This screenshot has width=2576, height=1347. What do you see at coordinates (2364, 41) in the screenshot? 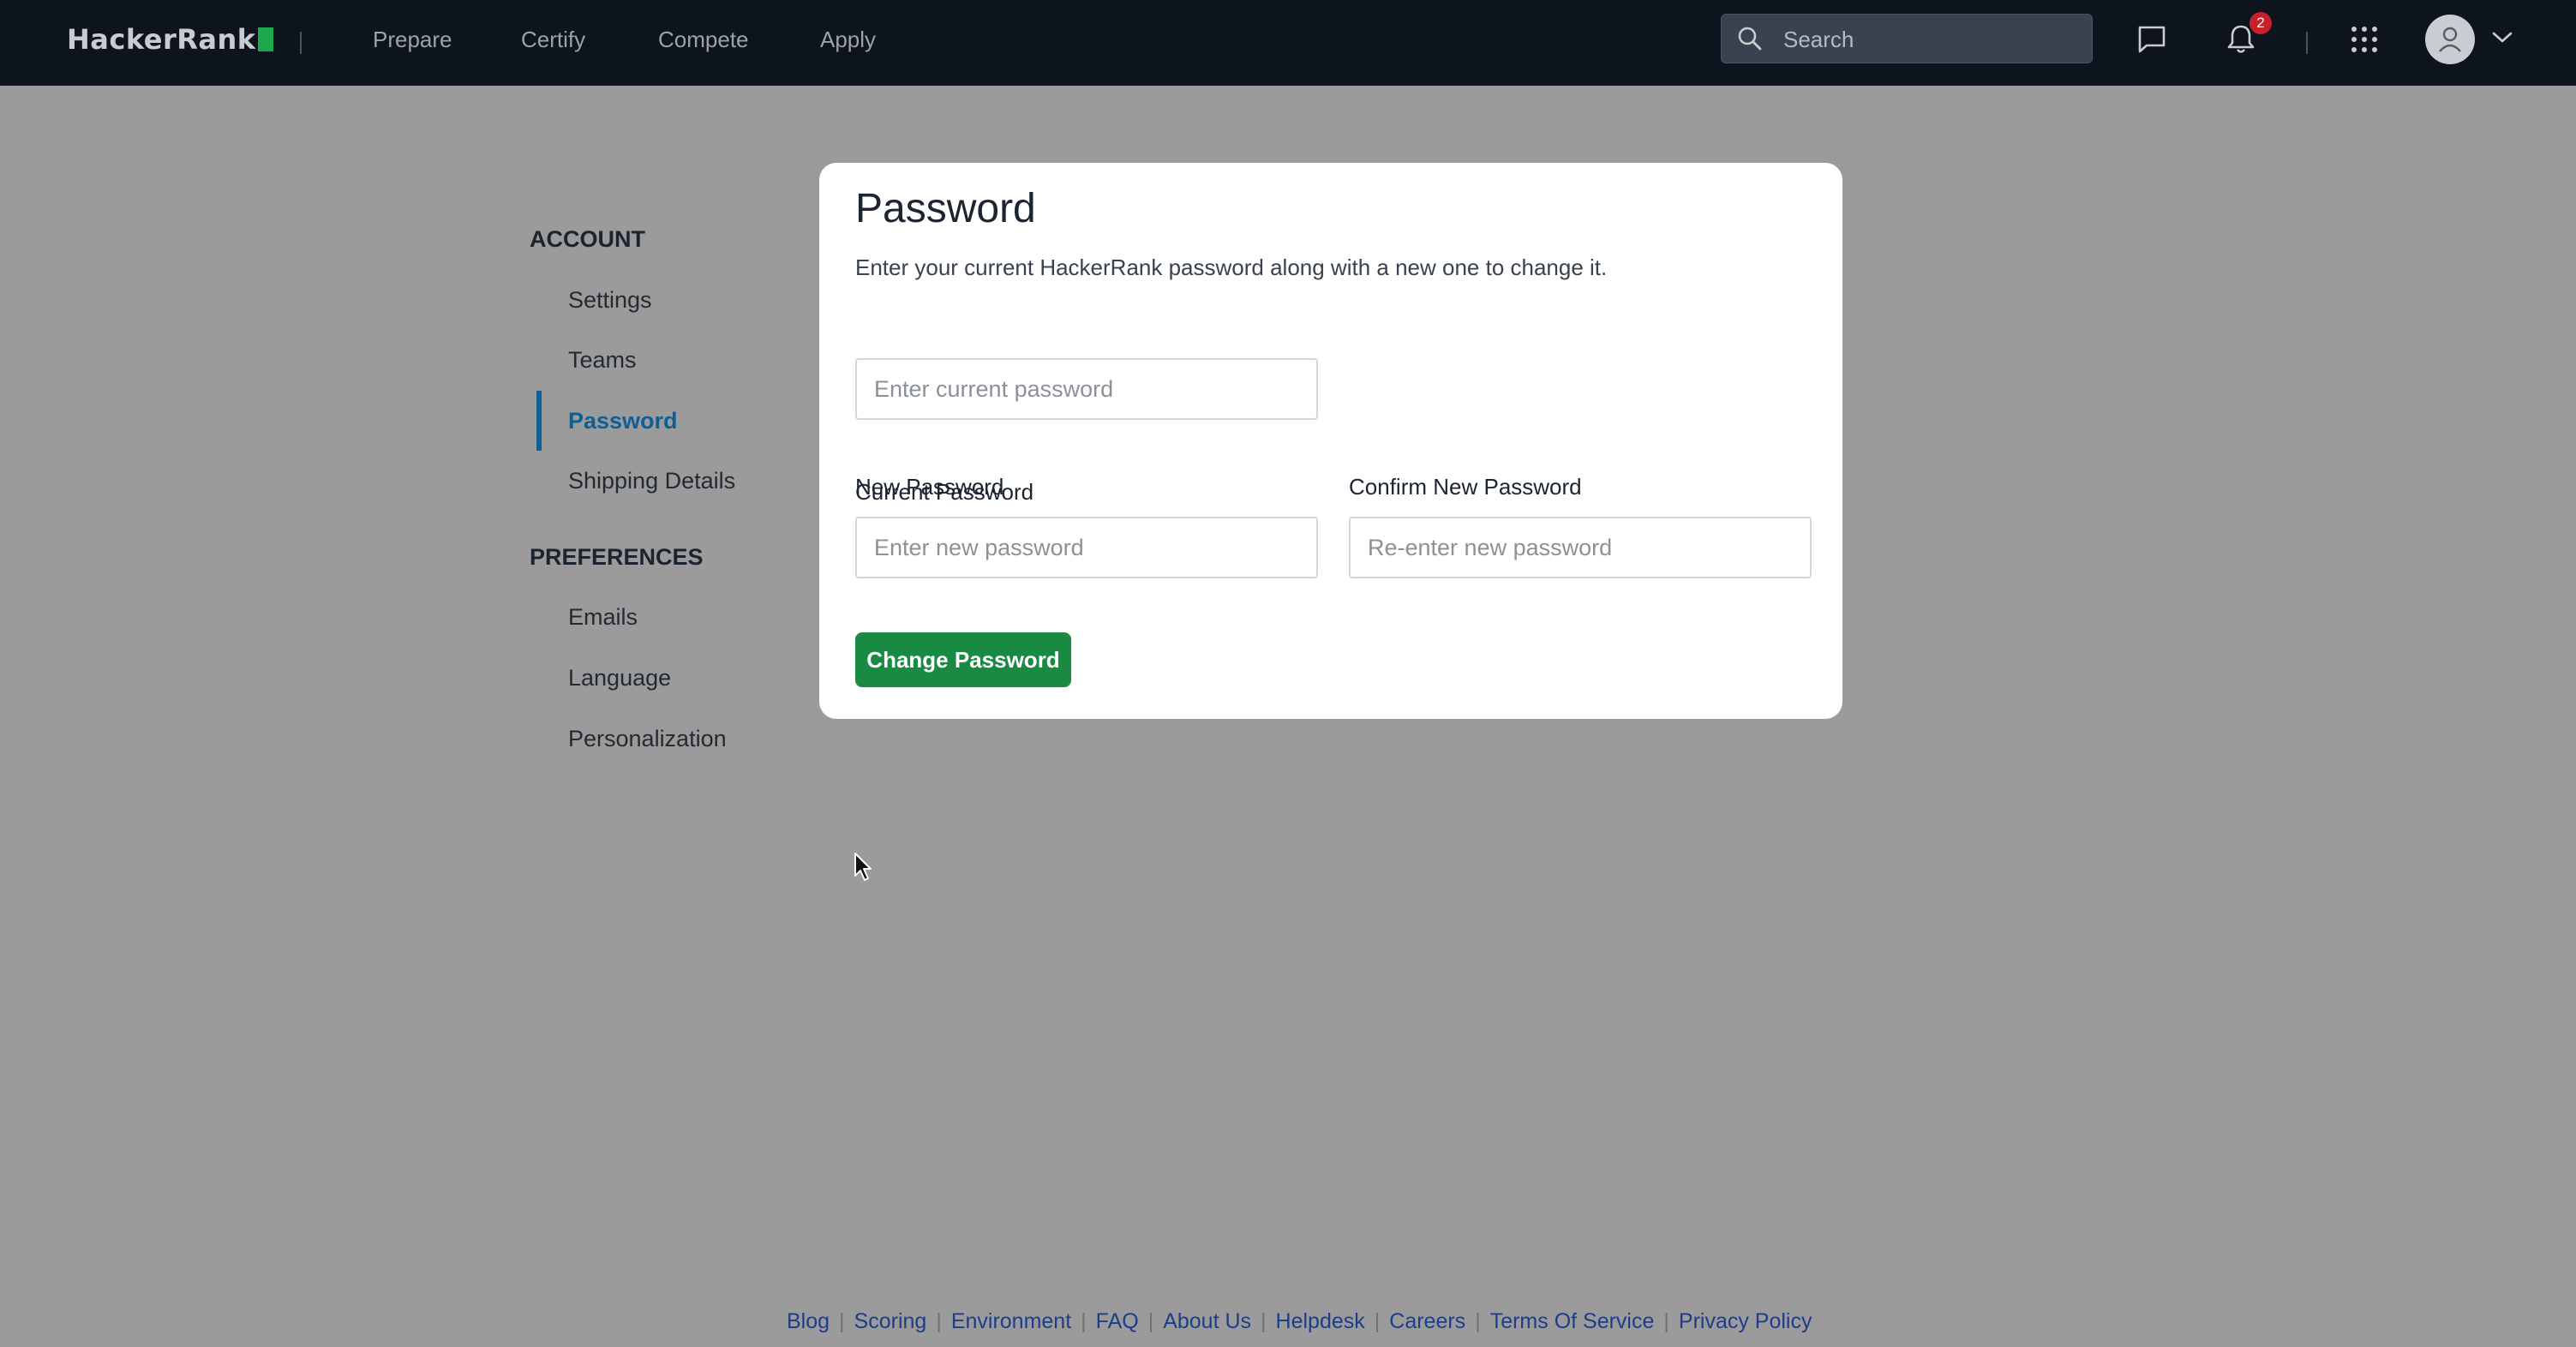
I see `apps-grid-icon` at bounding box center [2364, 41].